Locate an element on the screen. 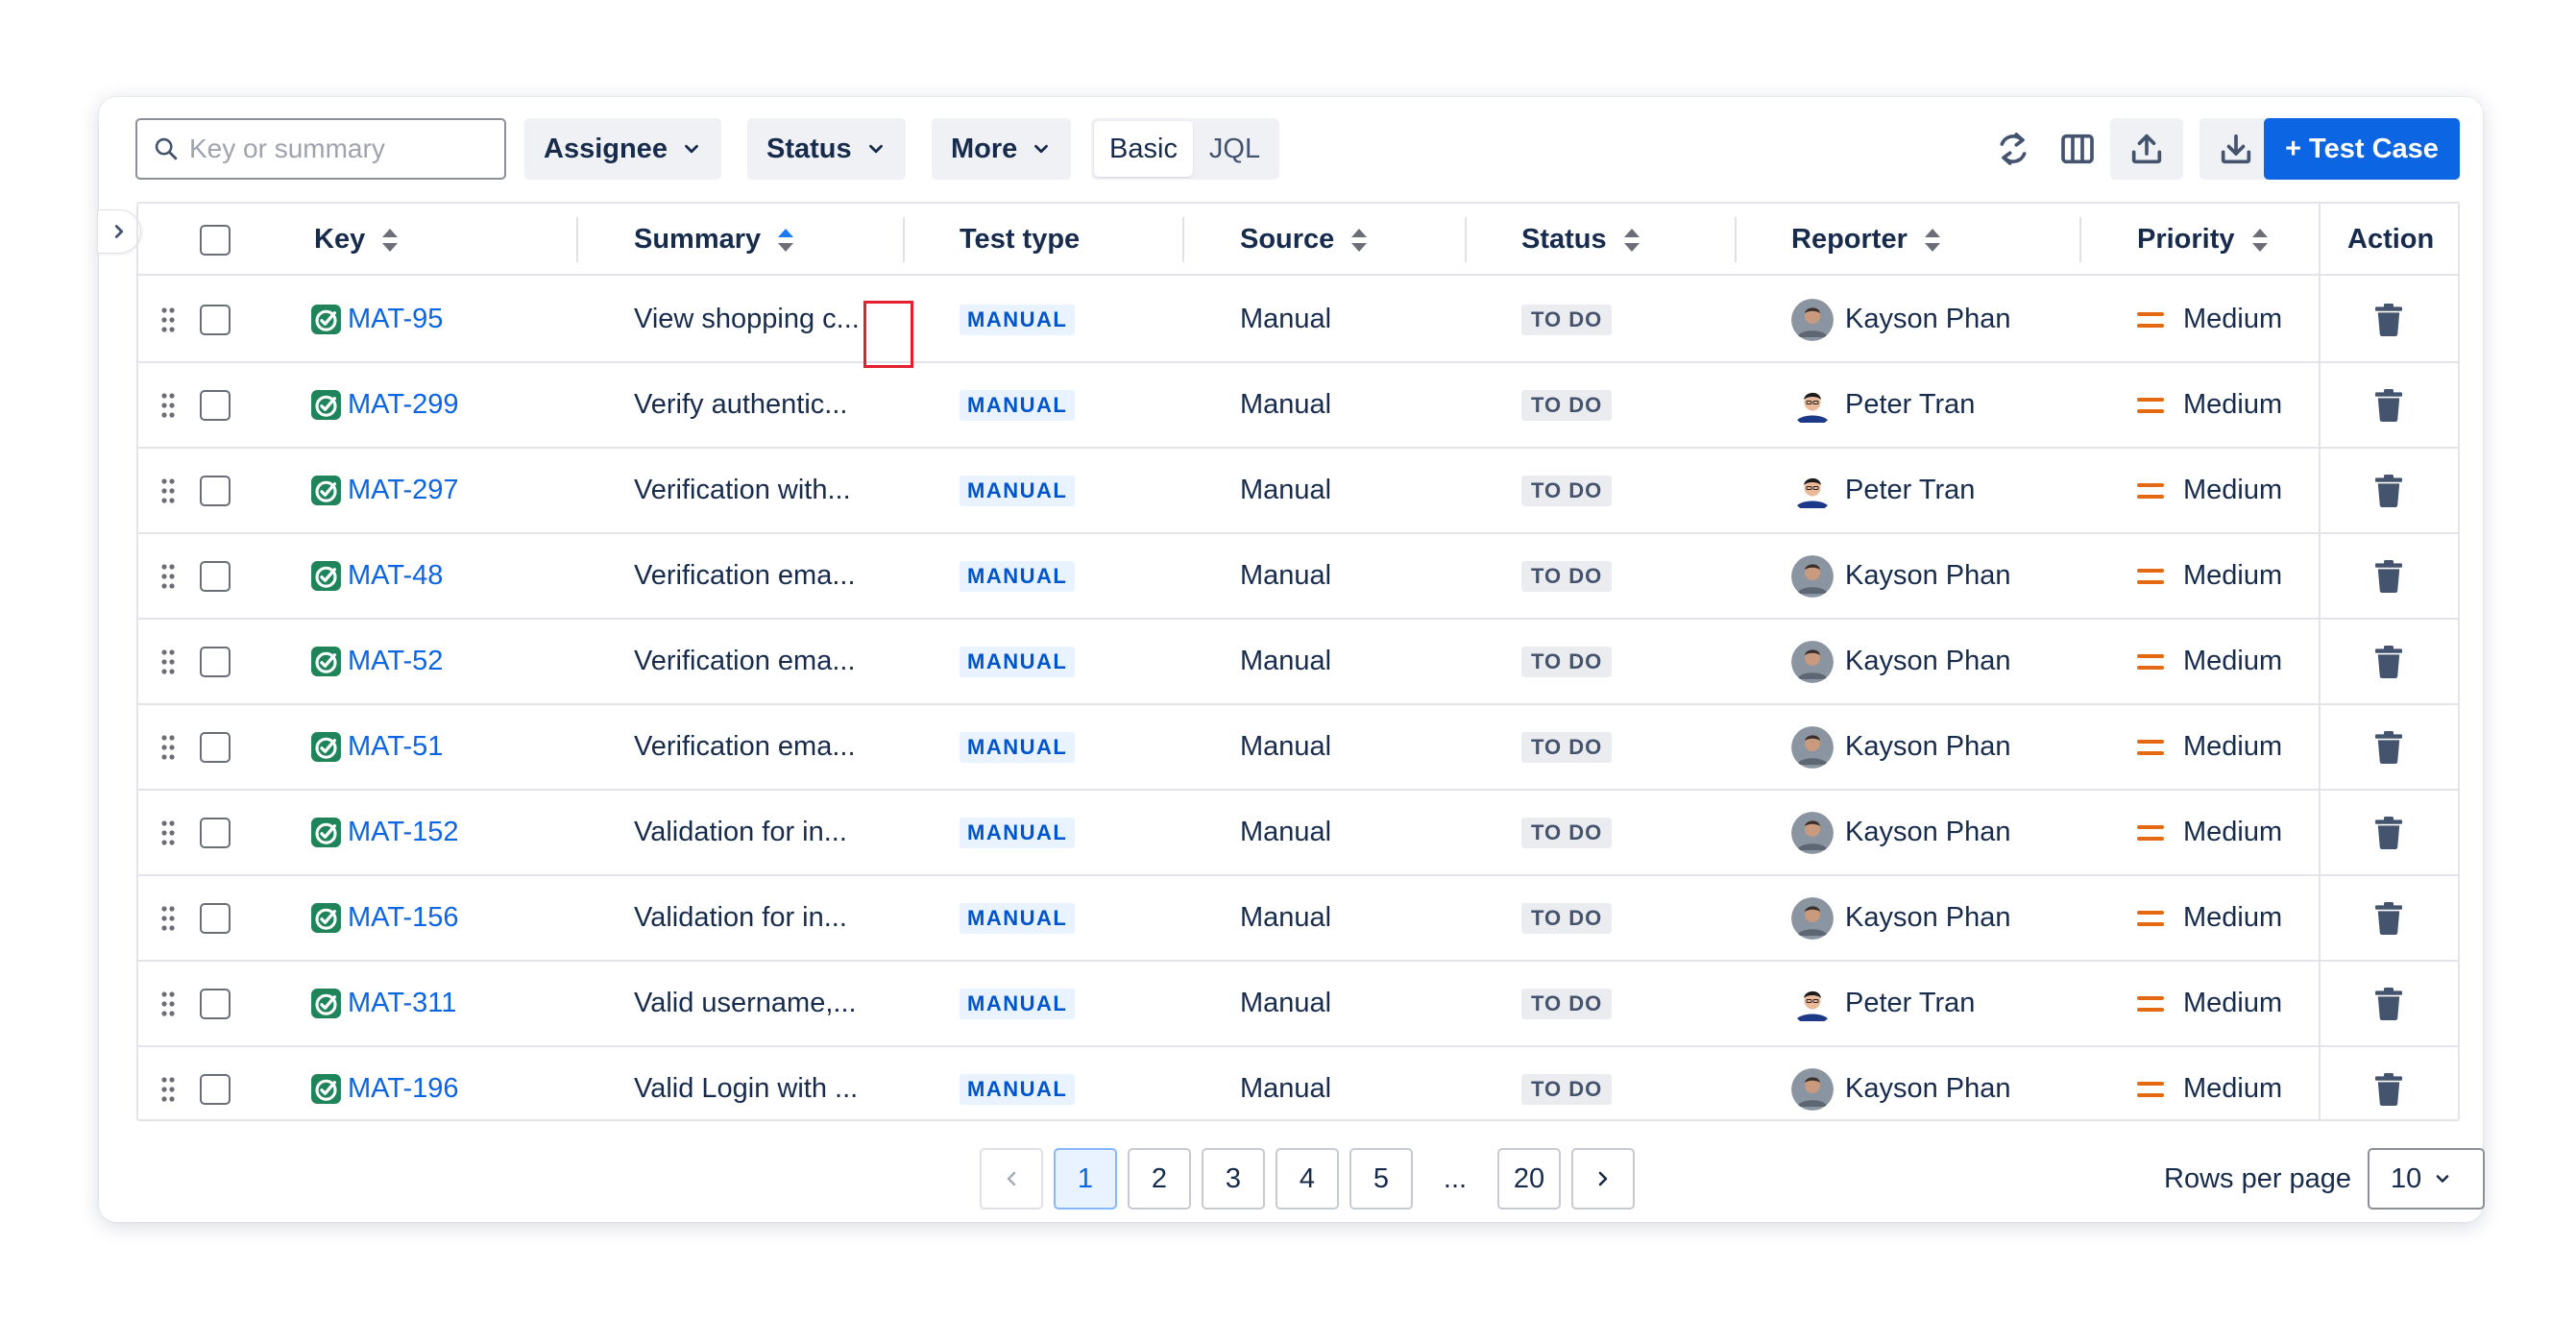 The height and width of the screenshot is (1320, 2576). column-header-key: Key is located at coordinates (357, 240).